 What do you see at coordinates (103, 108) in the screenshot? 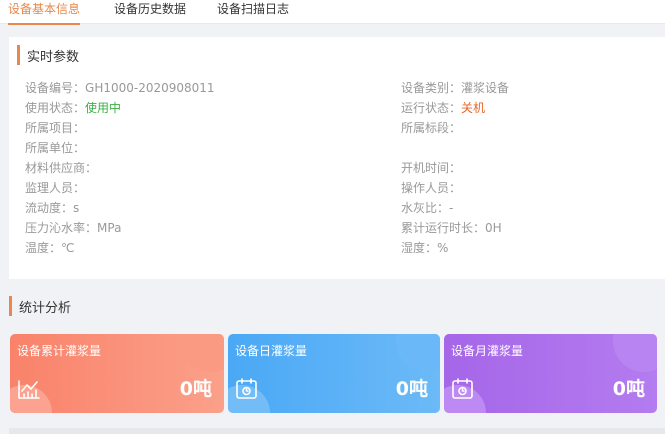
I see `usage-status-value: 使用中` at bounding box center [103, 108].